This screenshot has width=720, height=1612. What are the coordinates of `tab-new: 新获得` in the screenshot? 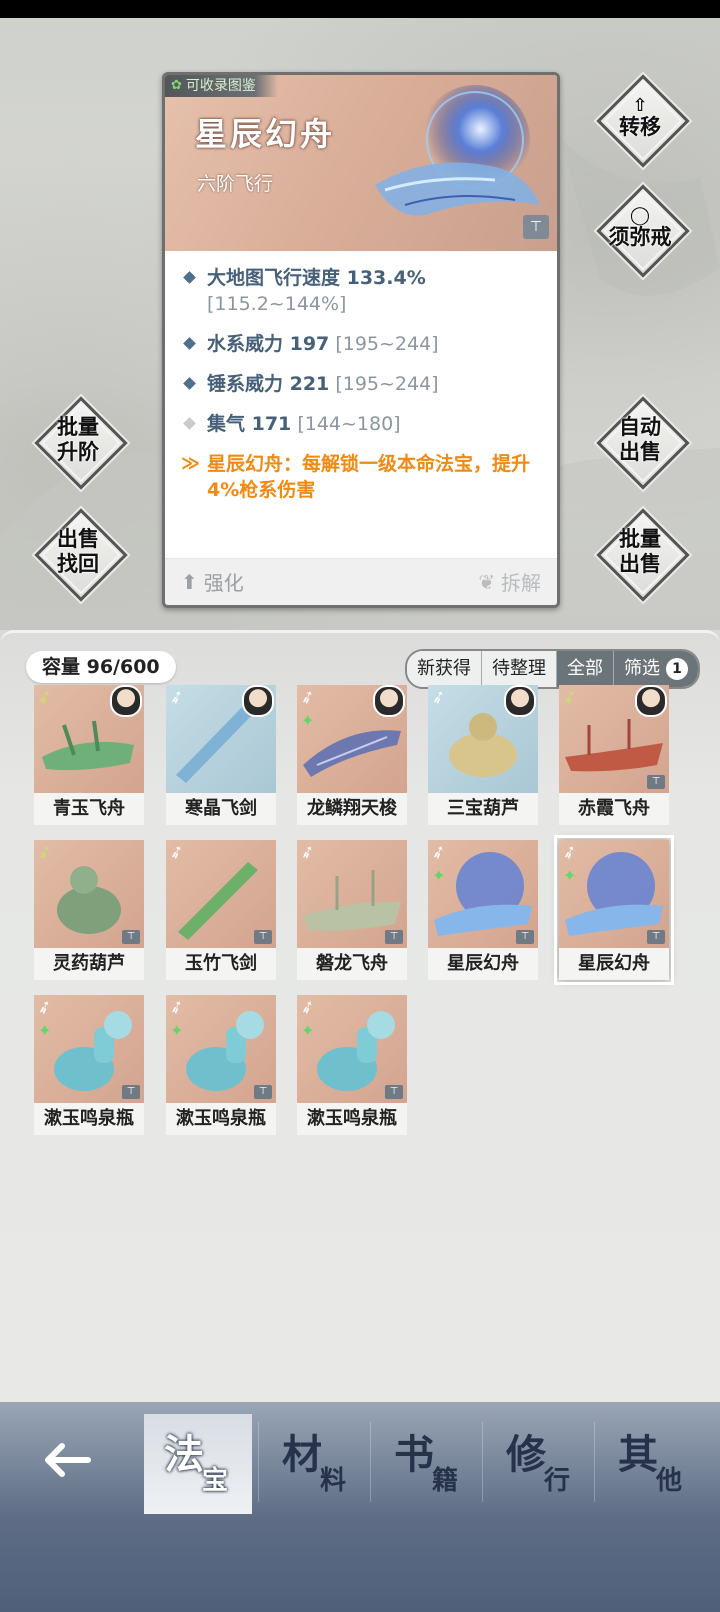 It's located at (444, 669).